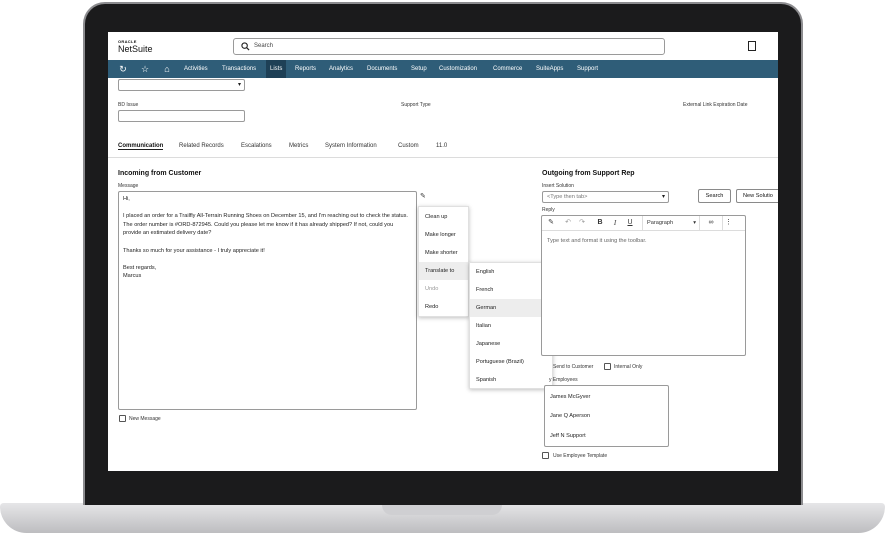  What do you see at coordinates (128, 186) in the screenshot?
I see `message-label: Message` at bounding box center [128, 186].